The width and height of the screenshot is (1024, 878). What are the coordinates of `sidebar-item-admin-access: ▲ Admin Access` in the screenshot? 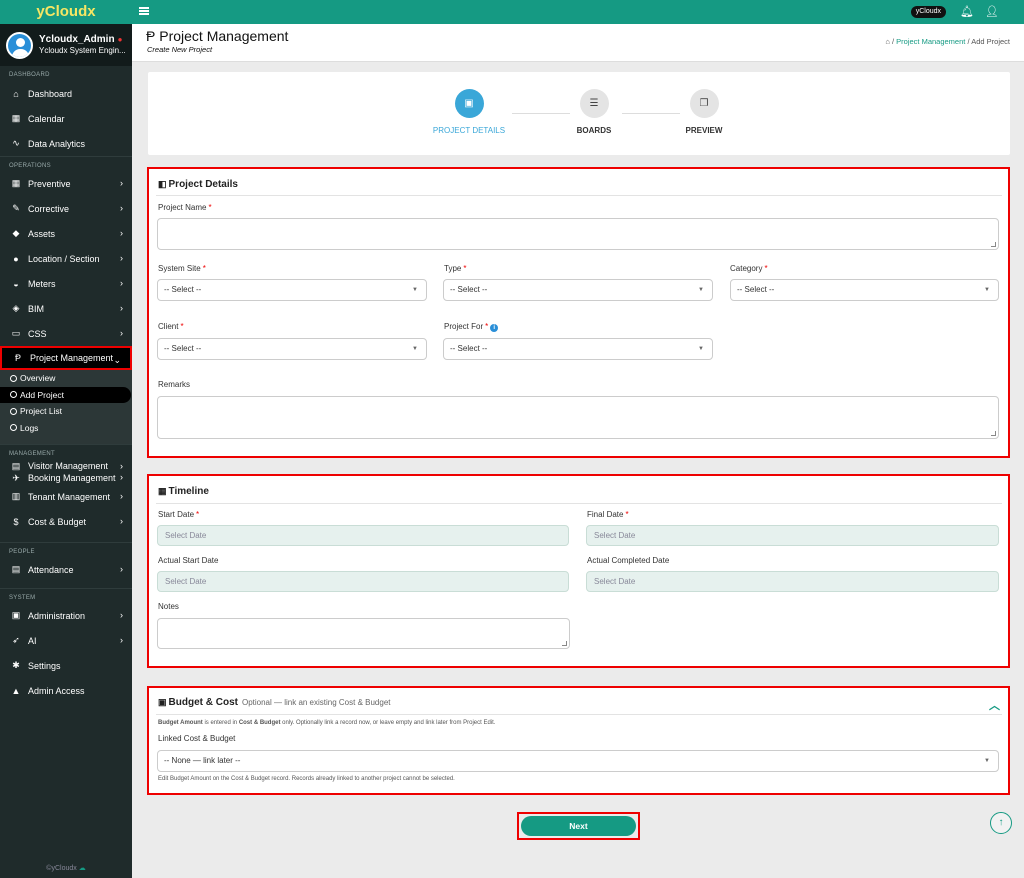 It's located at (66, 690).